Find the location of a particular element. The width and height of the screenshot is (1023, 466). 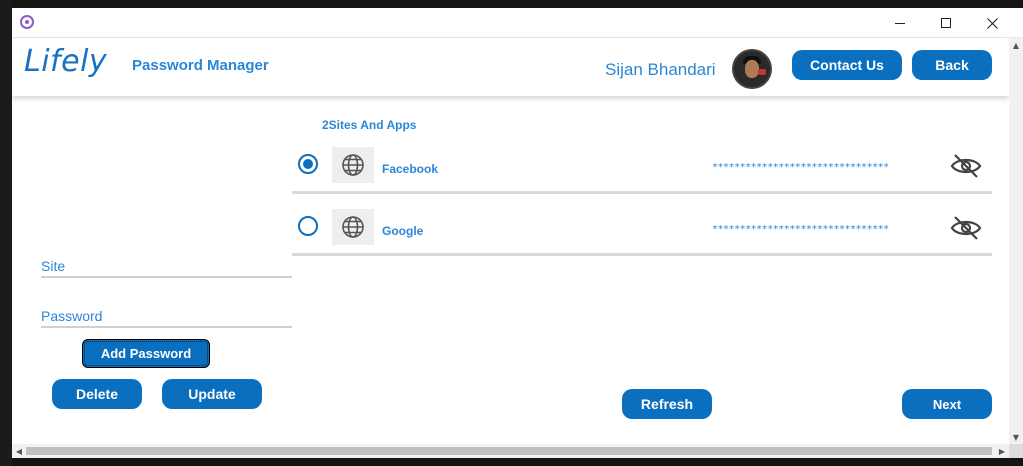

next-button: Next is located at coordinates (947, 404).